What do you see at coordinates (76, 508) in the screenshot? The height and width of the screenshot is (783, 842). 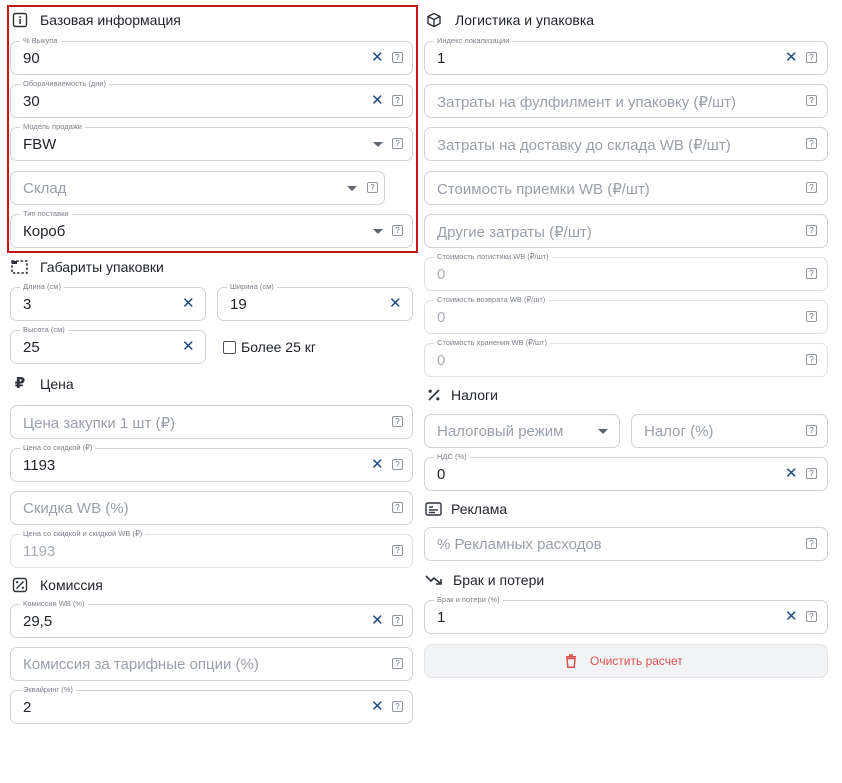 I see `wb-discount-placeholder: Скидка WB (%)` at bounding box center [76, 508].